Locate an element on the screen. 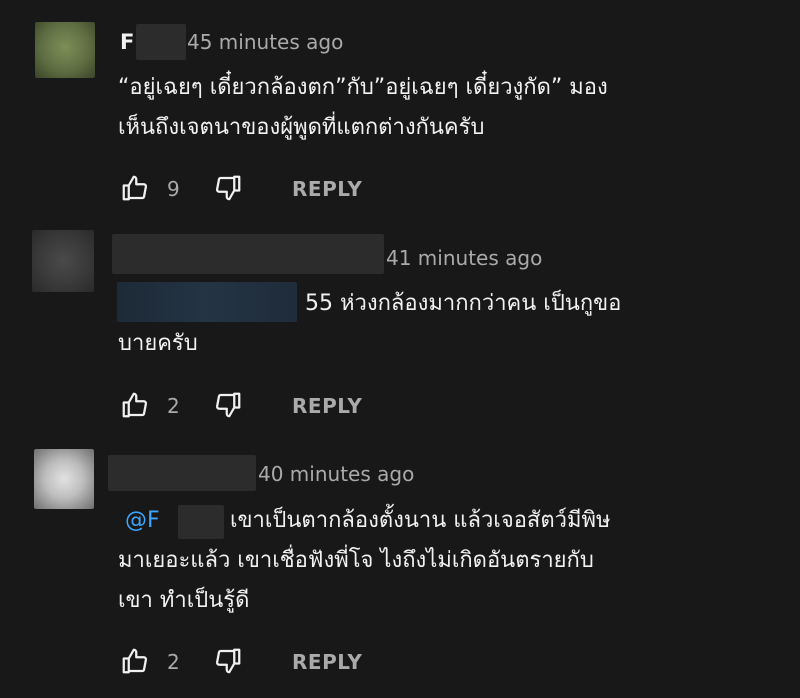 This screenshot has height=698, width=800. comment-timestamp: 45 minutes ago is located at coordinates (265, 42).